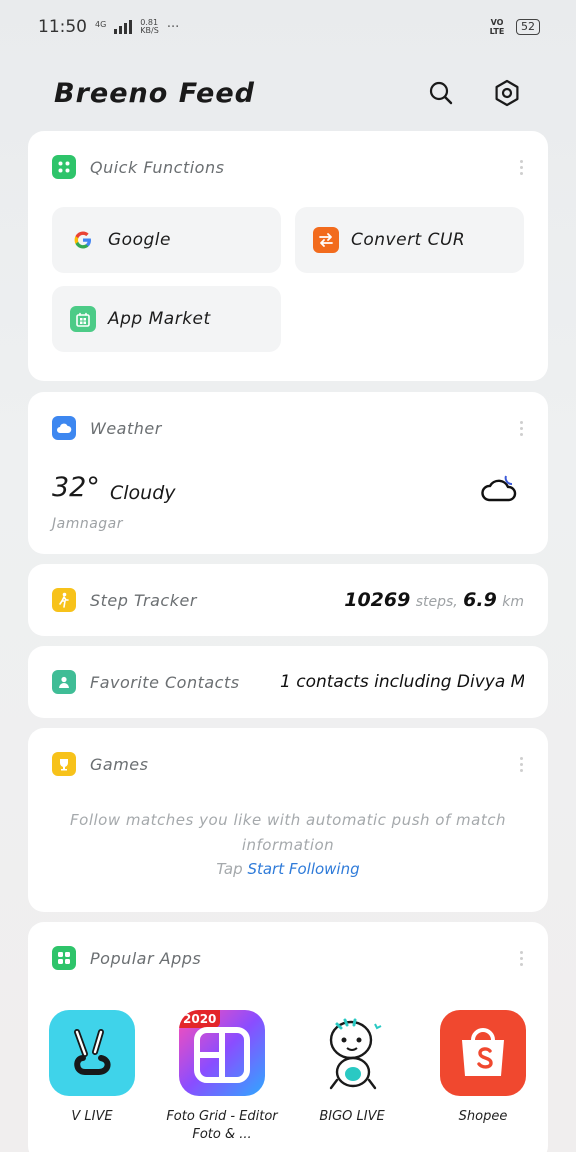  I want to click on card-title: Favorite Contacts, so click(165, 682).